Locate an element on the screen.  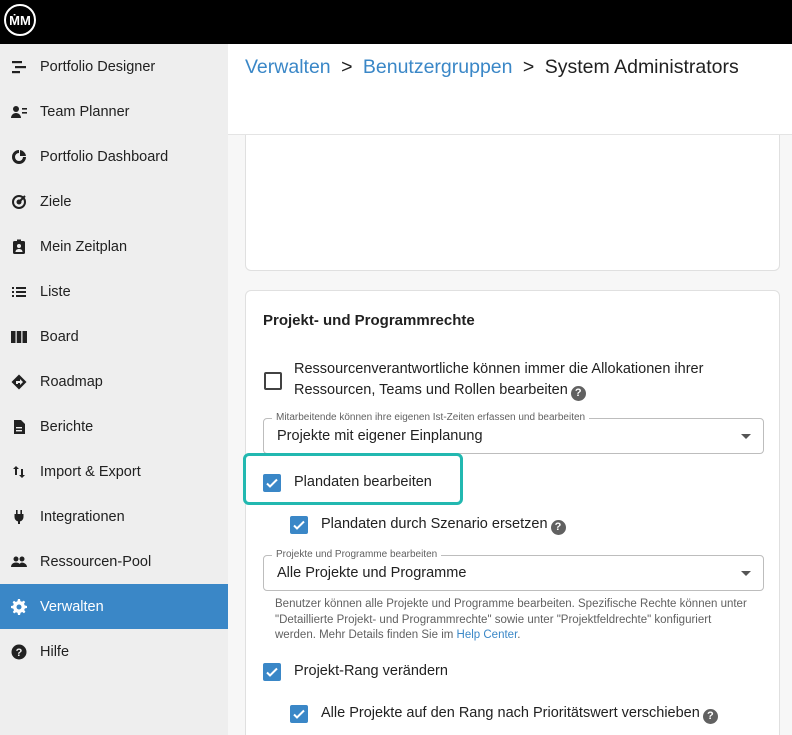
sidebar-item-label: Verwalten is located at coordinates (72, 606).